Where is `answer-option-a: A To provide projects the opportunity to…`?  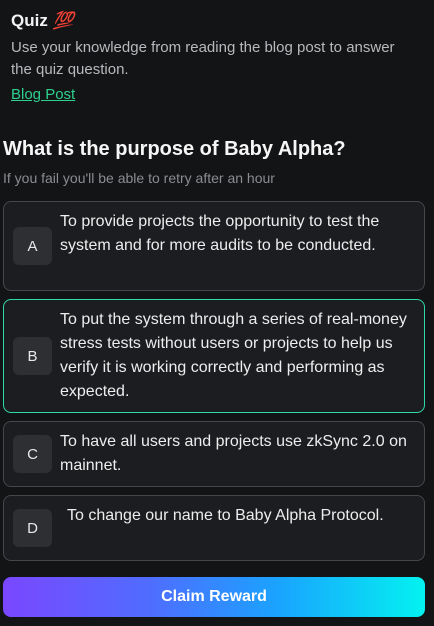 answer-option-a: A To provide projects the opportunity to… is located at coordinates (214, 246).